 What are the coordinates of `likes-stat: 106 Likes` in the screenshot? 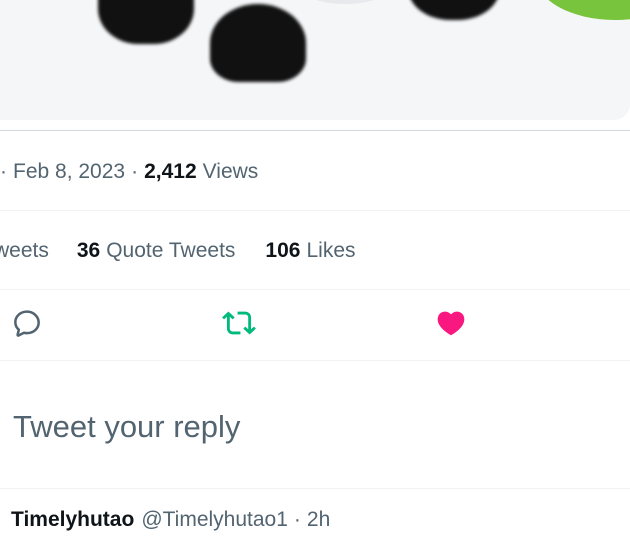 It's located at (310, 251).